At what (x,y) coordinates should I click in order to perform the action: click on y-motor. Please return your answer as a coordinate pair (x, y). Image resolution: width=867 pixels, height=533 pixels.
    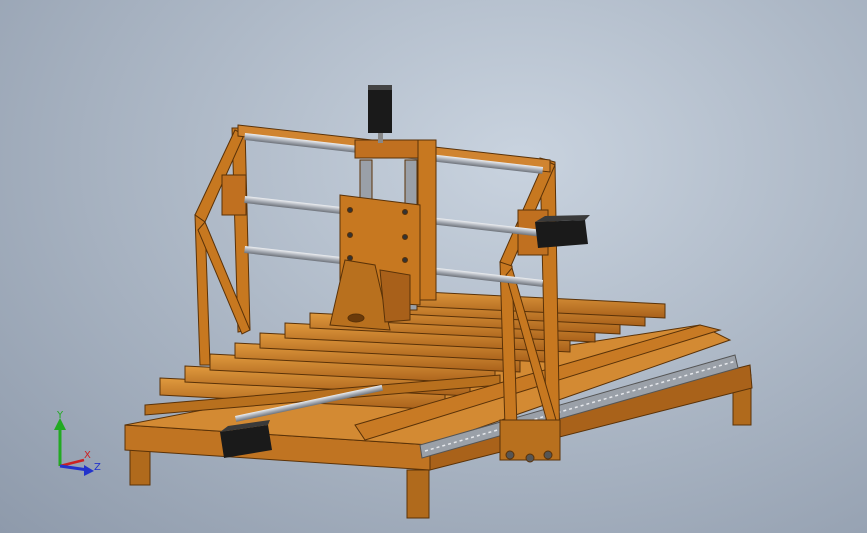
    Looking at the image, I should click on (562, 231).